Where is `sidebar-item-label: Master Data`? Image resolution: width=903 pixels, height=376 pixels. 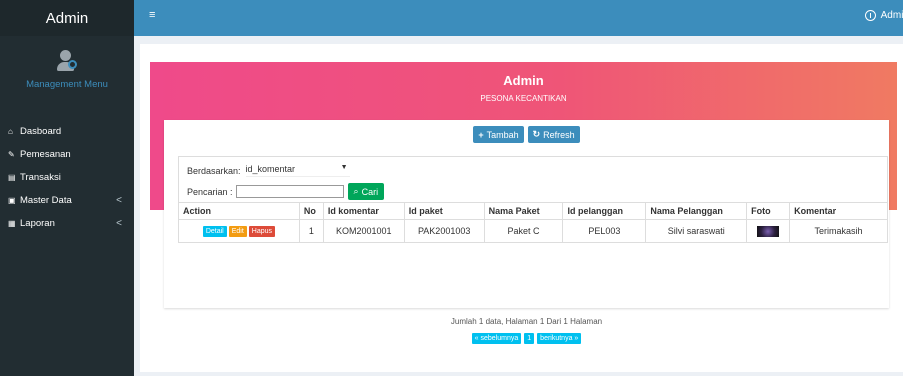
sidebar-item-label: Master Data is located at coordinates (46, 200).